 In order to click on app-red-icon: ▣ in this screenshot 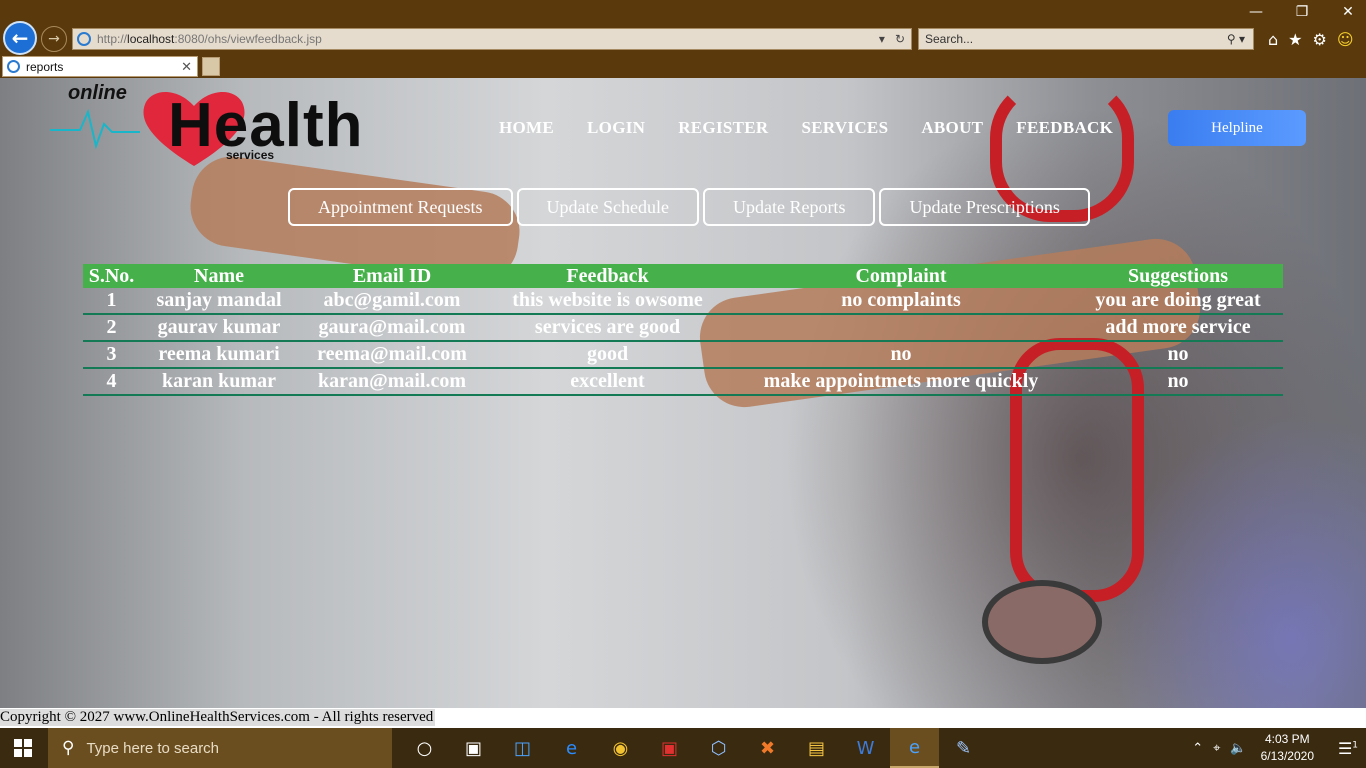, I will do `click(669, 748)`.